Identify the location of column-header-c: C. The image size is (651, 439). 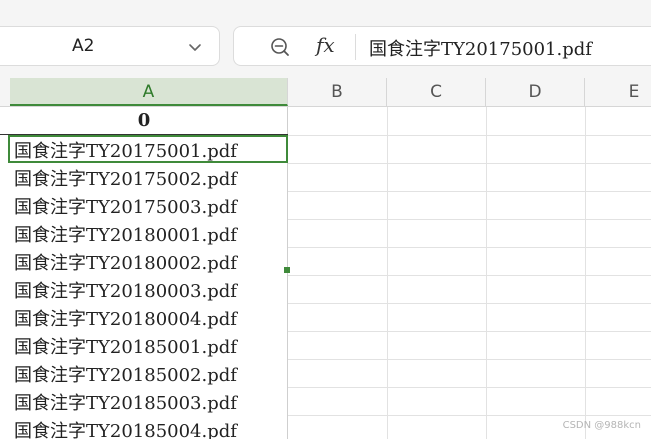
(436, 92).